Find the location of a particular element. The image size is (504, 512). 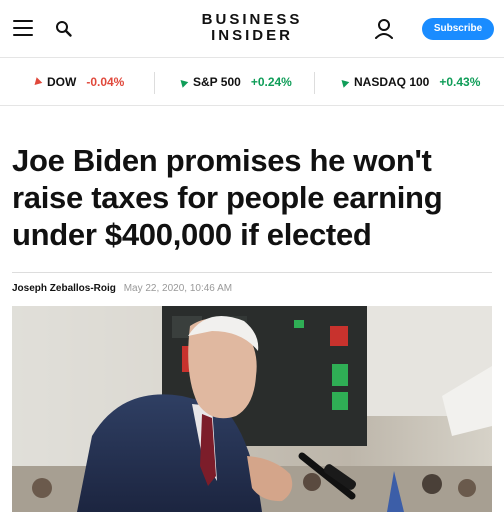

ticker-name: DOW is located at coordinates (62, 82).